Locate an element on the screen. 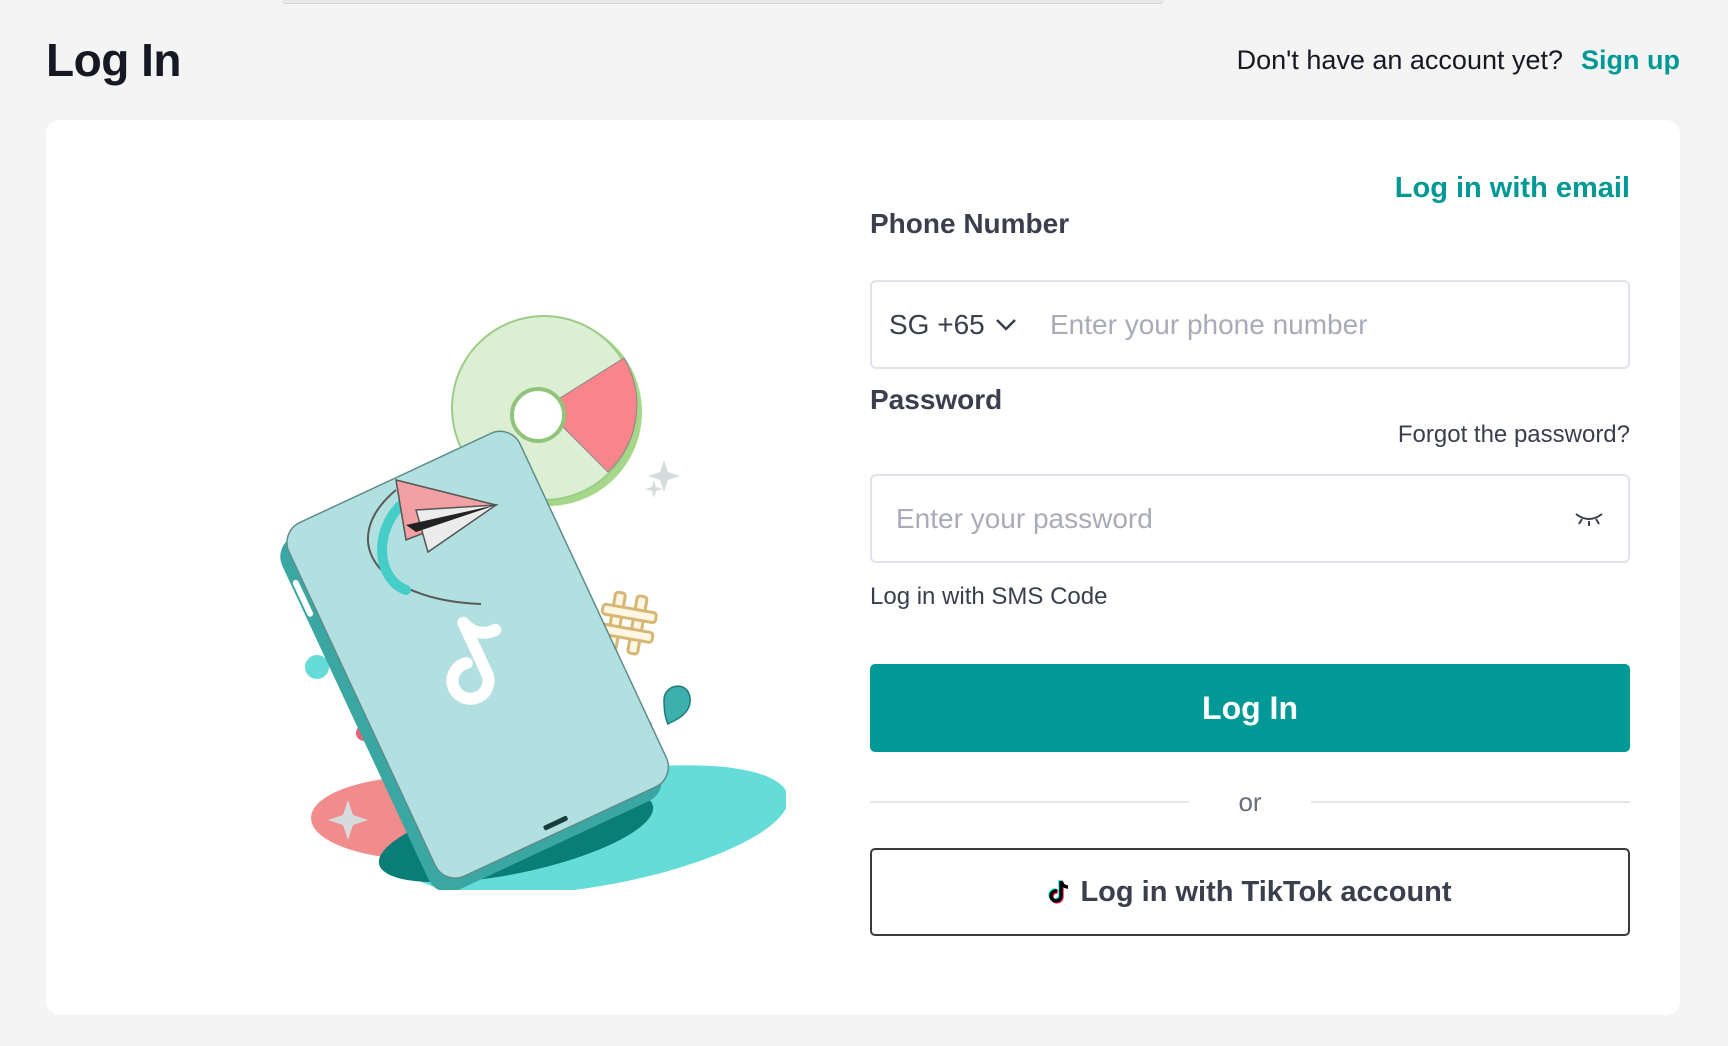  password-label: Password is located at coordinates (936, 399).